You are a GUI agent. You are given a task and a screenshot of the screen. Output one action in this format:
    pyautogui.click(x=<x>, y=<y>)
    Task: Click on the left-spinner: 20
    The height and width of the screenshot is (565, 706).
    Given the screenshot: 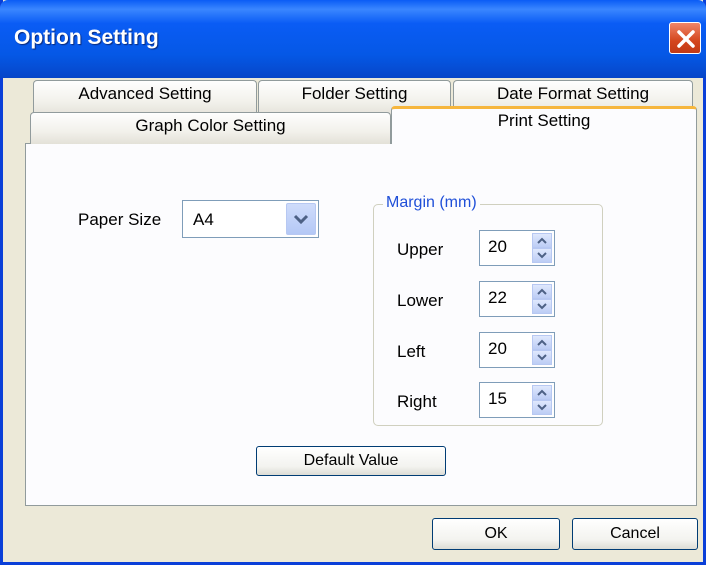 What is the action you would take?
    pyautogui.click(x=517, y=350)
    